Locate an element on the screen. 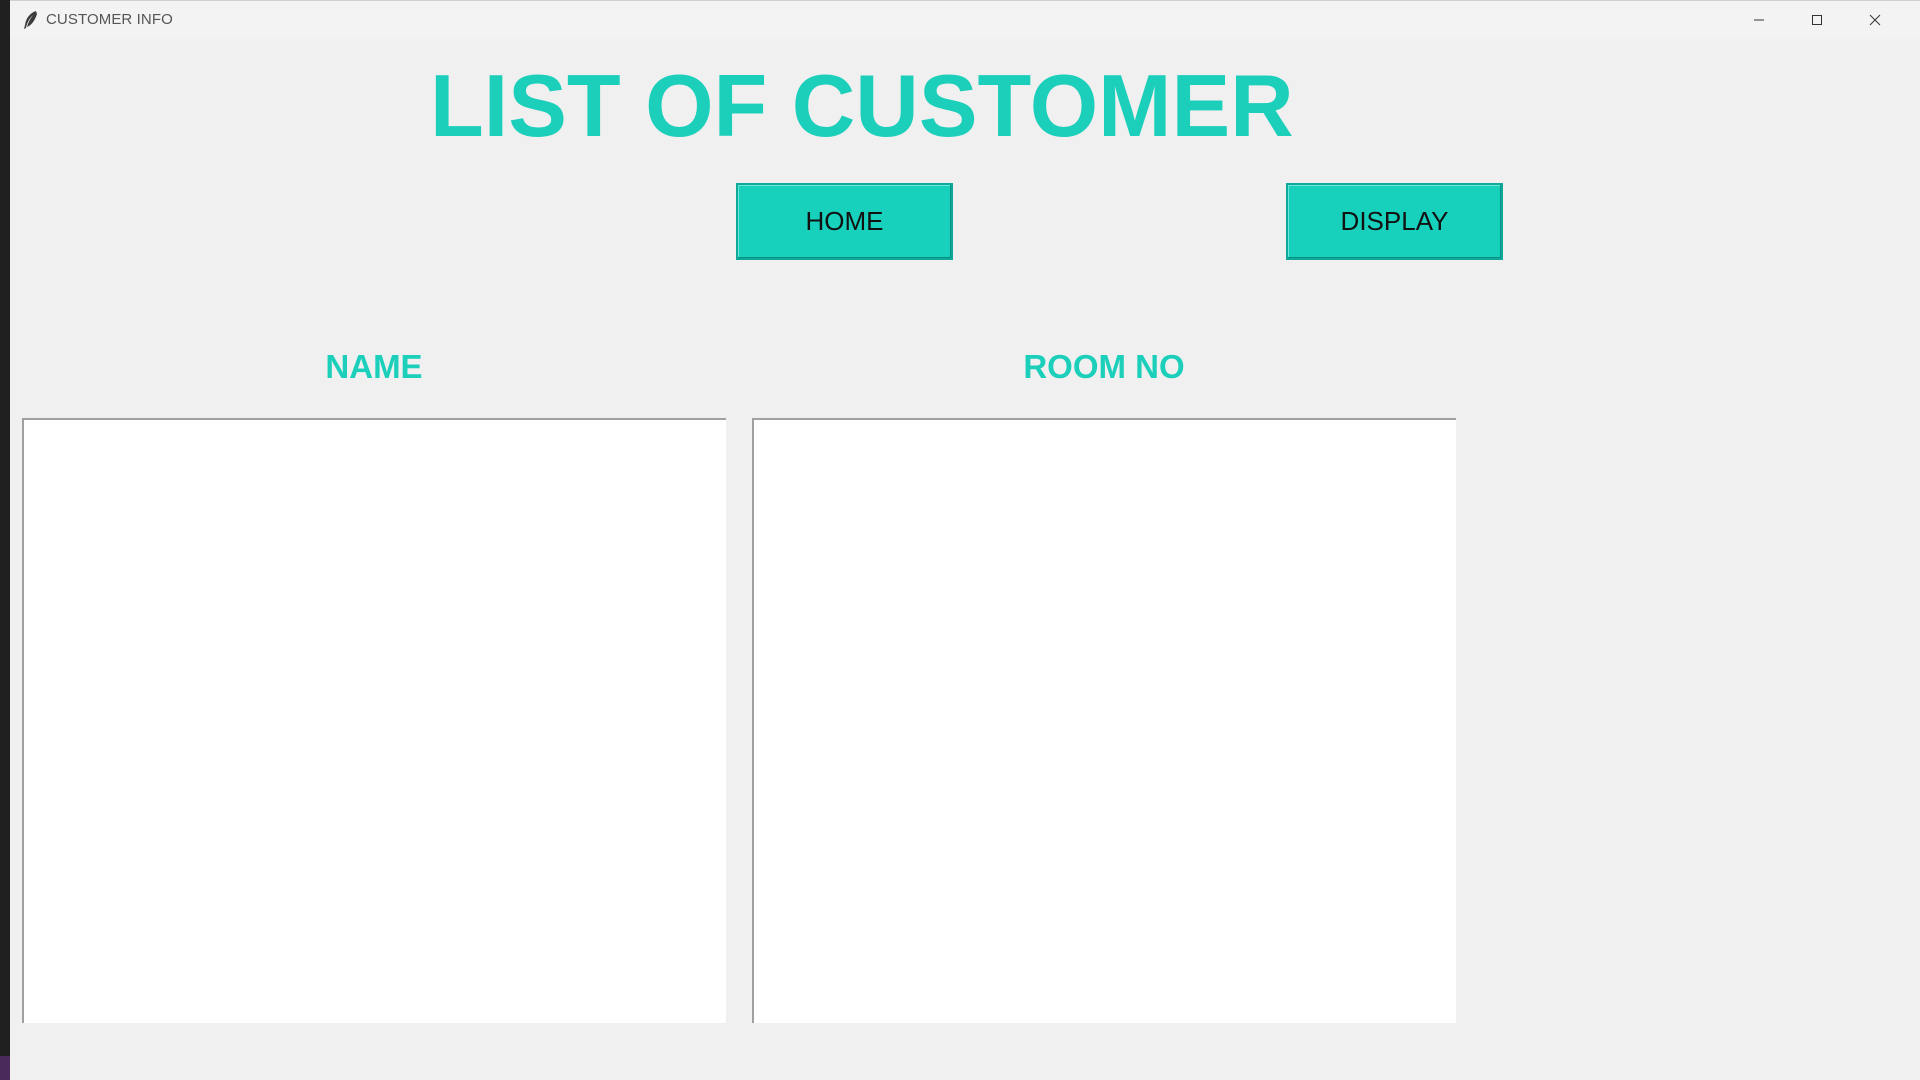  maximize-icon is located at coordinates (1817, 20).